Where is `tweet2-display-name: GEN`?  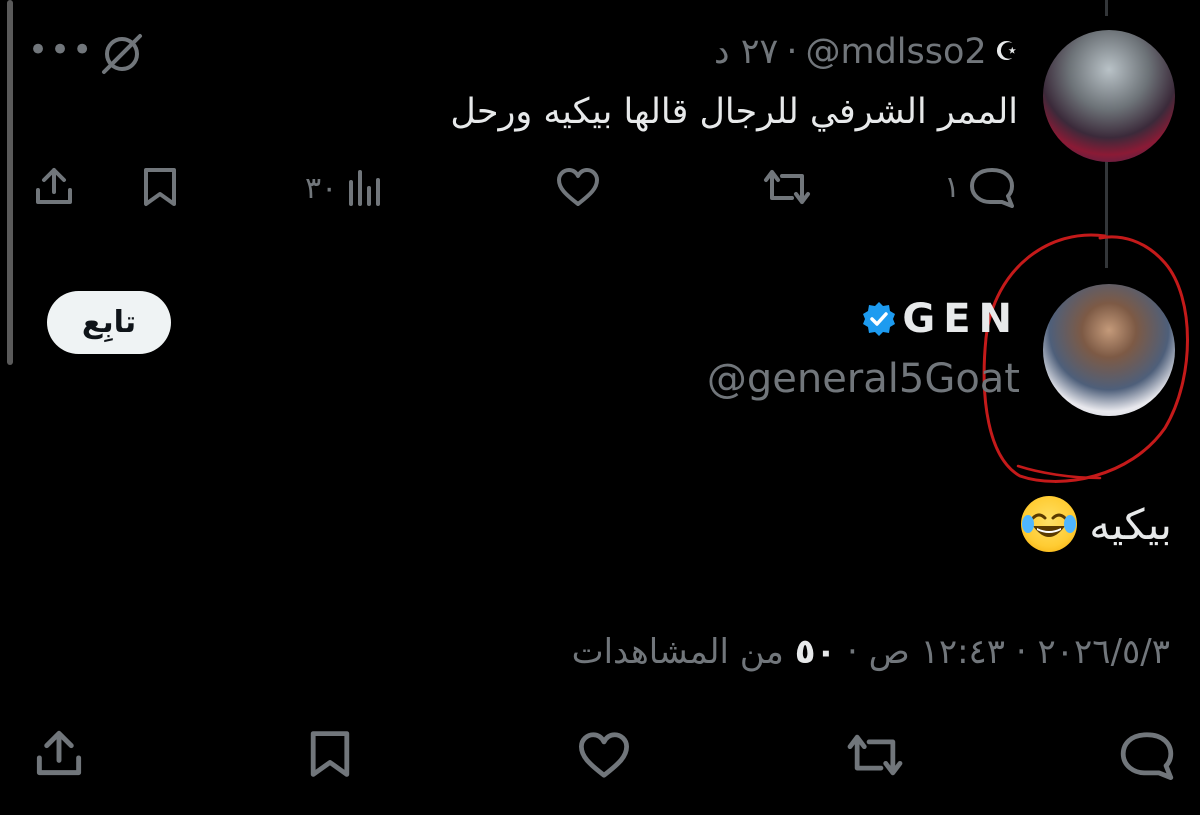 tweet2-display-name: GEN is located at coordinates (961, 319).